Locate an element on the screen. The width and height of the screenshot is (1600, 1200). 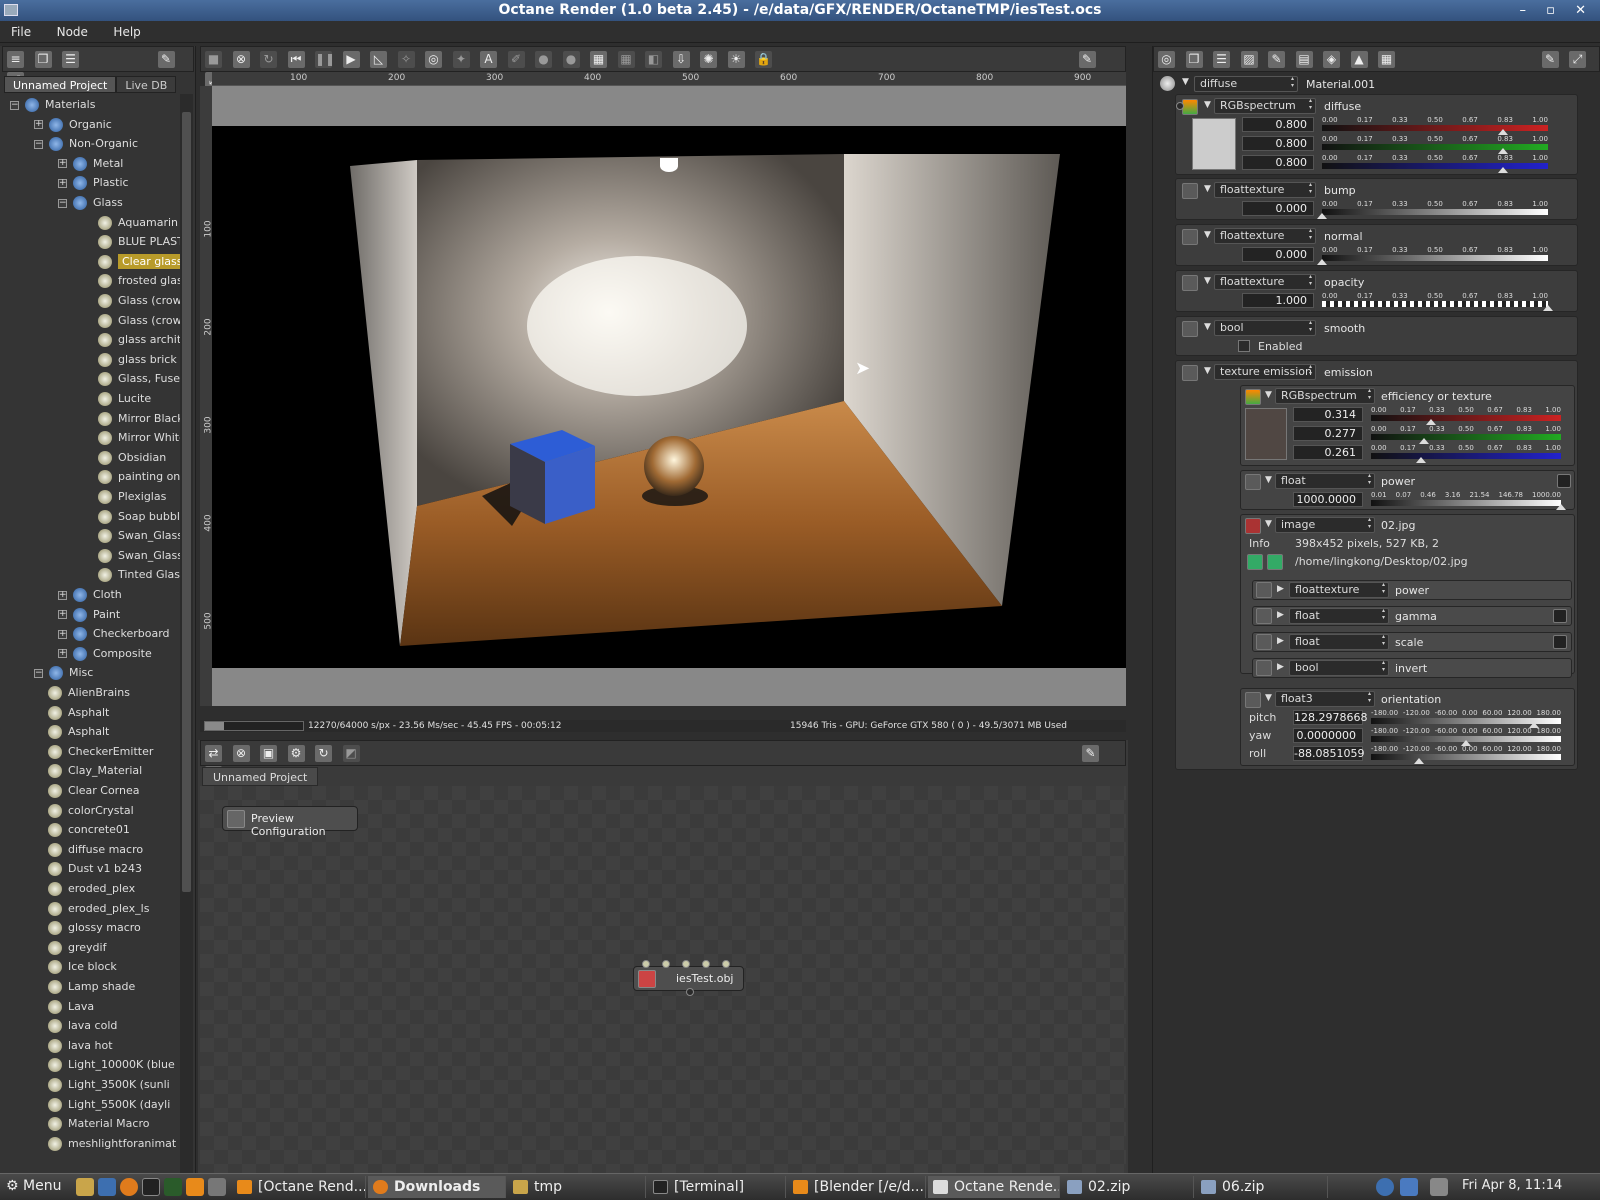
power-slider: 0.01 0.07 0.46 3.16 21.54 146.78 1000.00 is located at coordinates (1468, 500).